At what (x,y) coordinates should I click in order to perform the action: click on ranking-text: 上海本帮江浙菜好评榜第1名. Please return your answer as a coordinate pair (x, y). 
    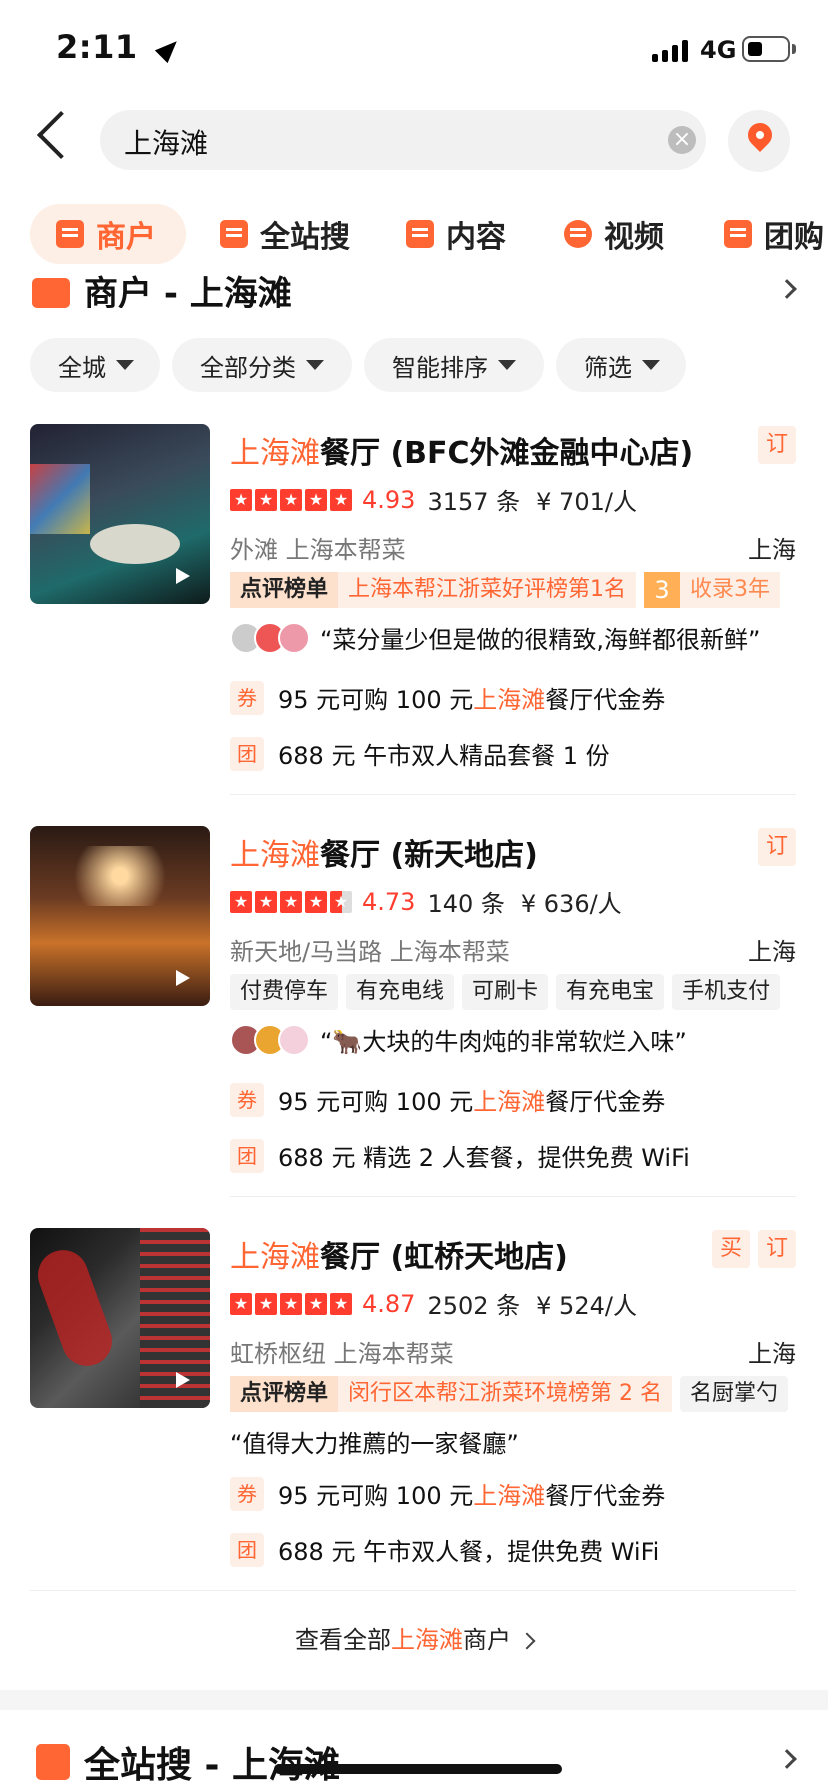
    Looking at the image, I should click on (487, 590).